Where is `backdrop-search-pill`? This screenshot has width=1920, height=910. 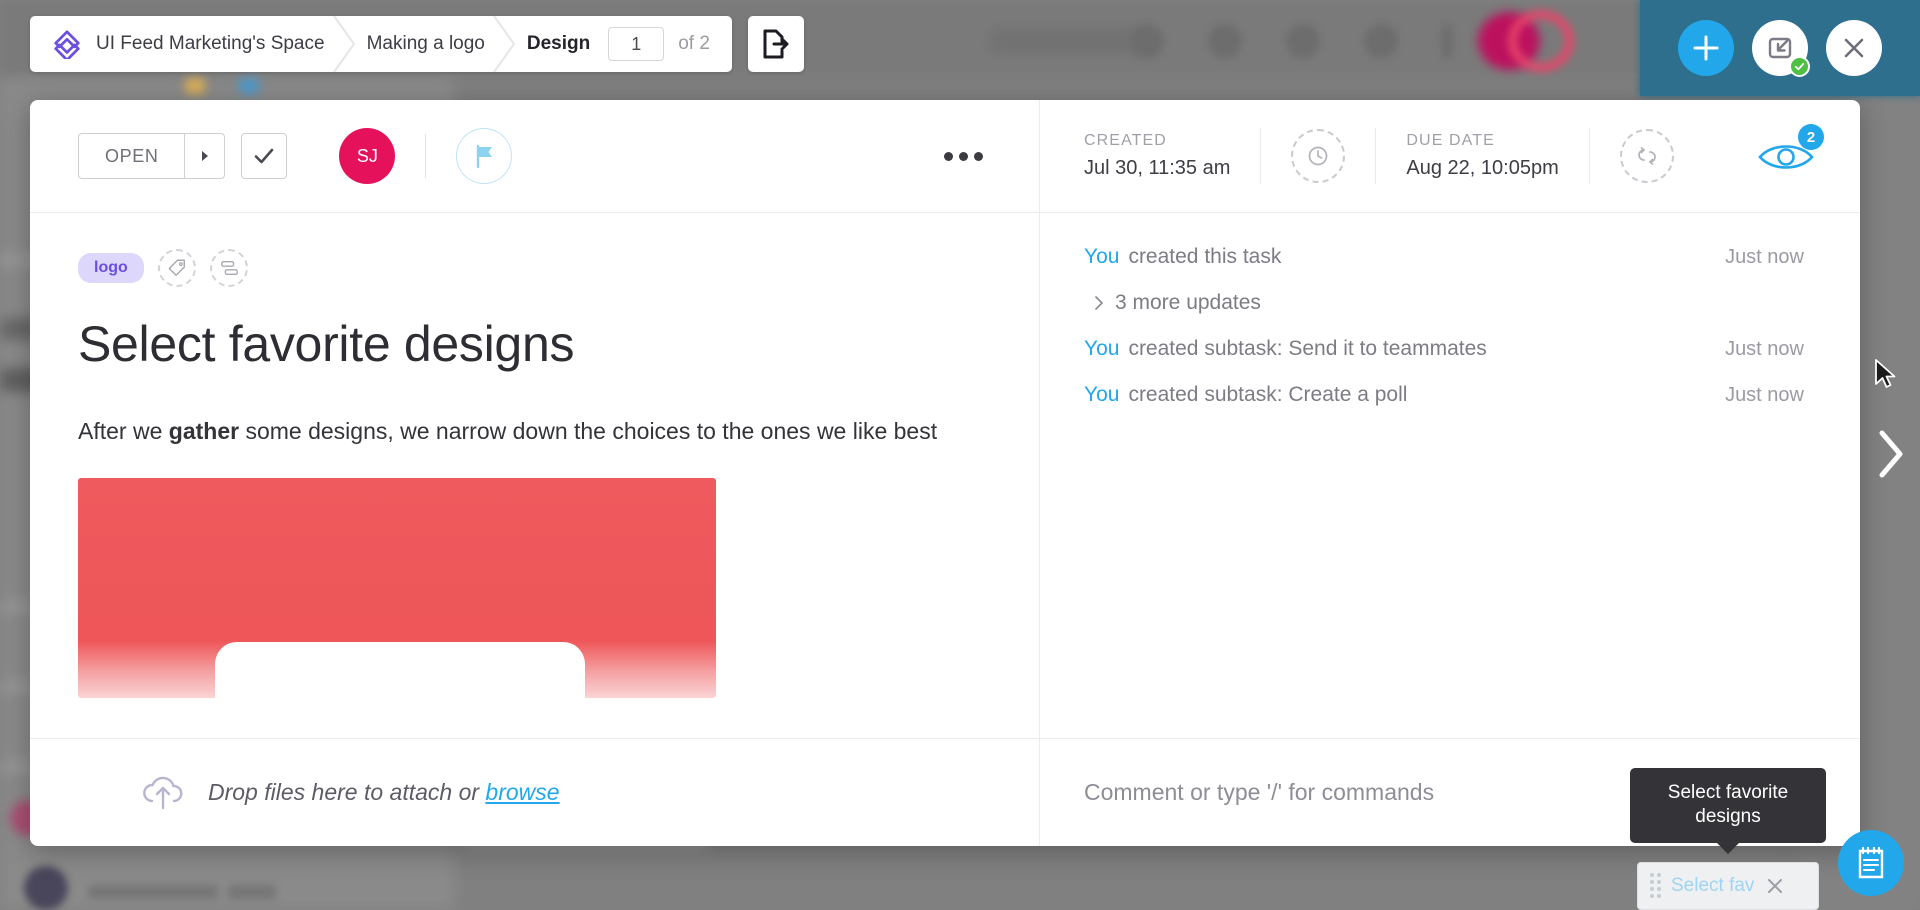 backdrop-search-pill is located at coordinates (1065, 41).